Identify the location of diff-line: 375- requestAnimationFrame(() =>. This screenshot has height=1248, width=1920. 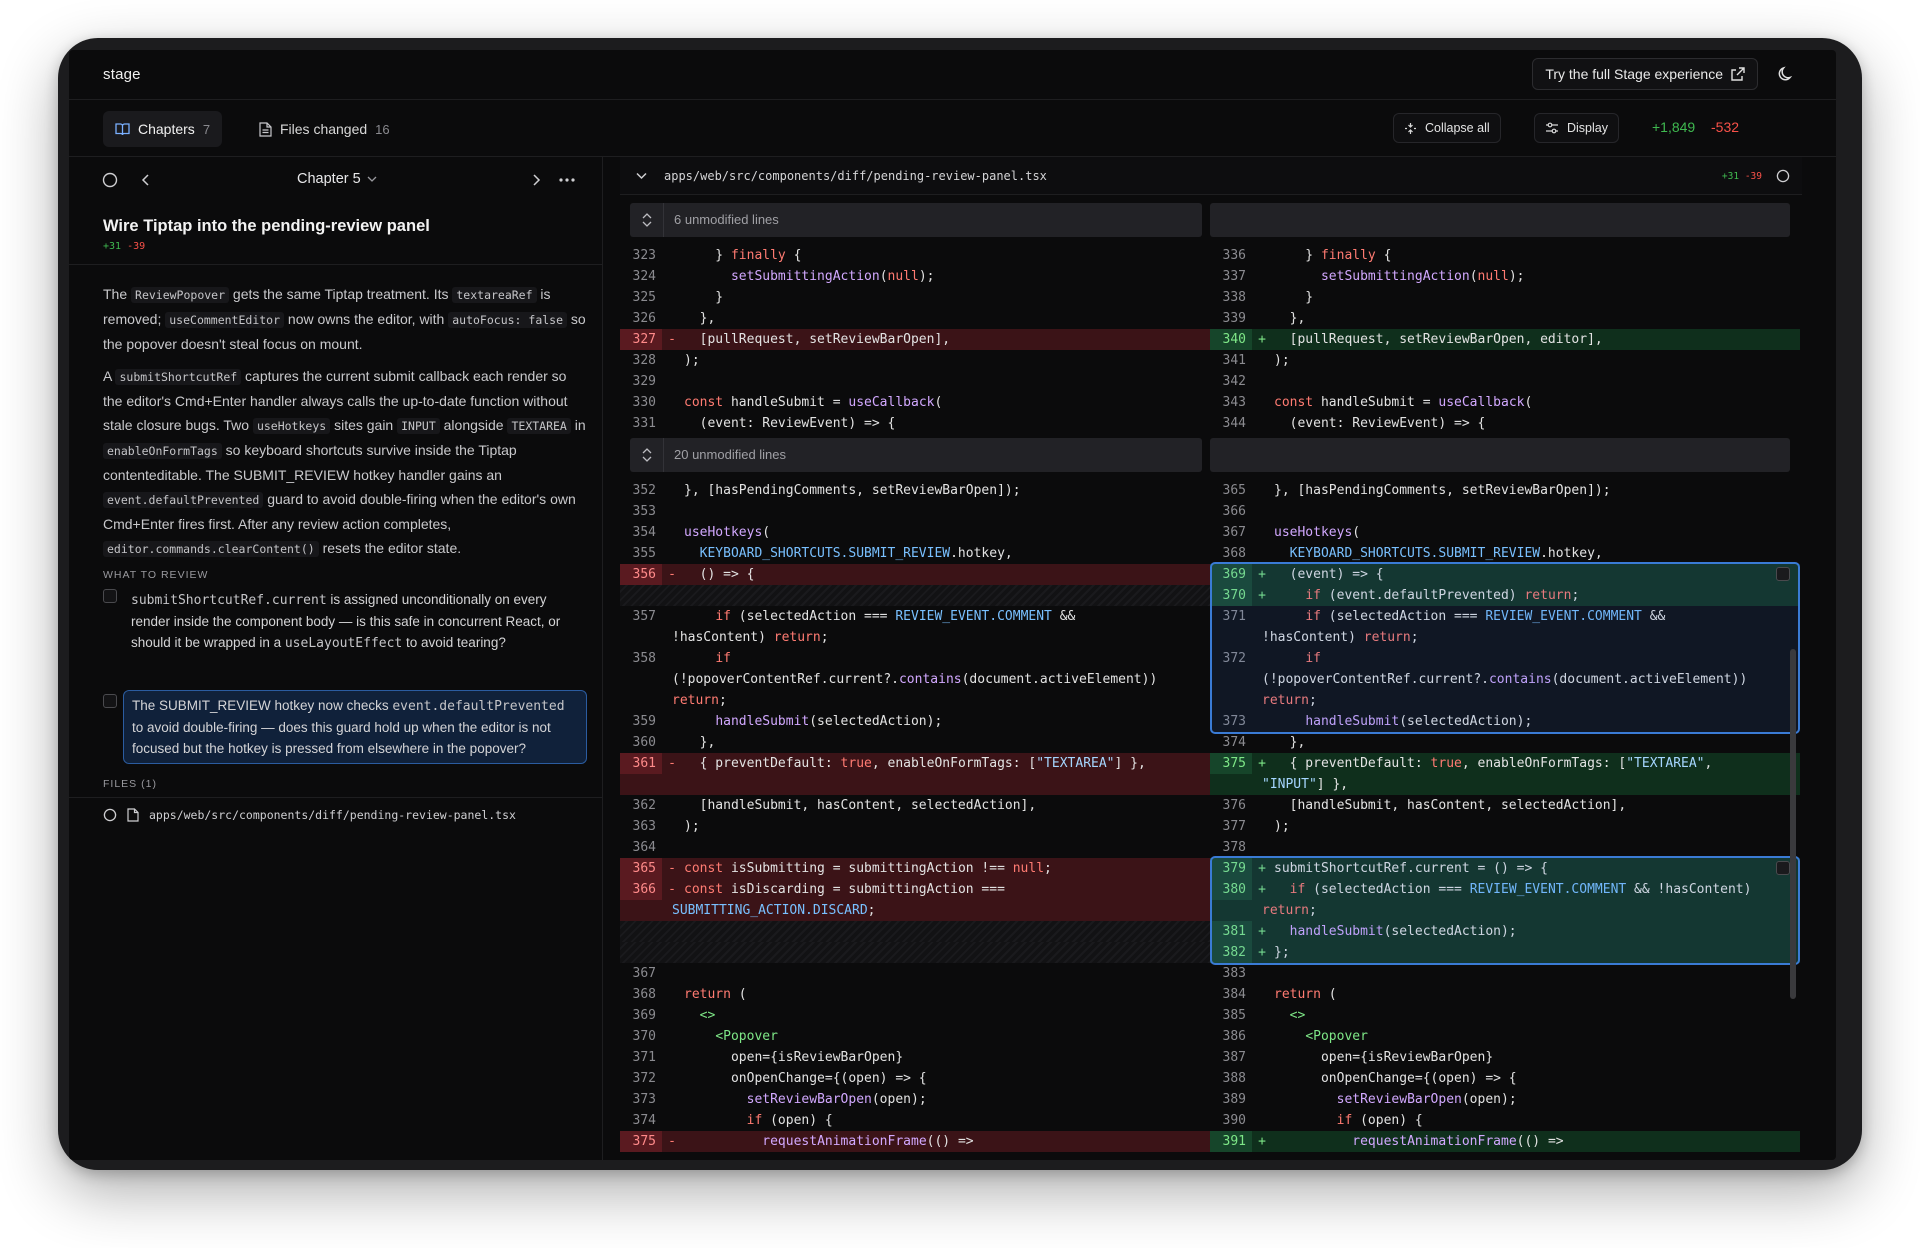
(915, 1141).